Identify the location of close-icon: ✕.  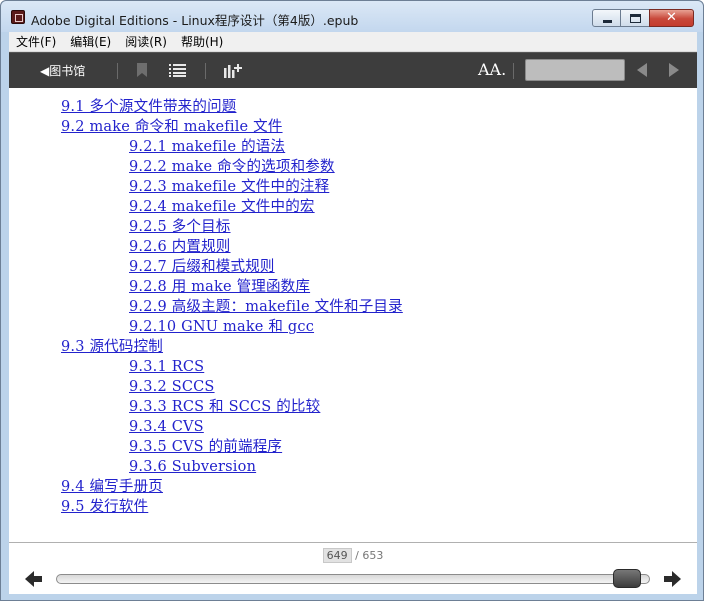
(671, 17).